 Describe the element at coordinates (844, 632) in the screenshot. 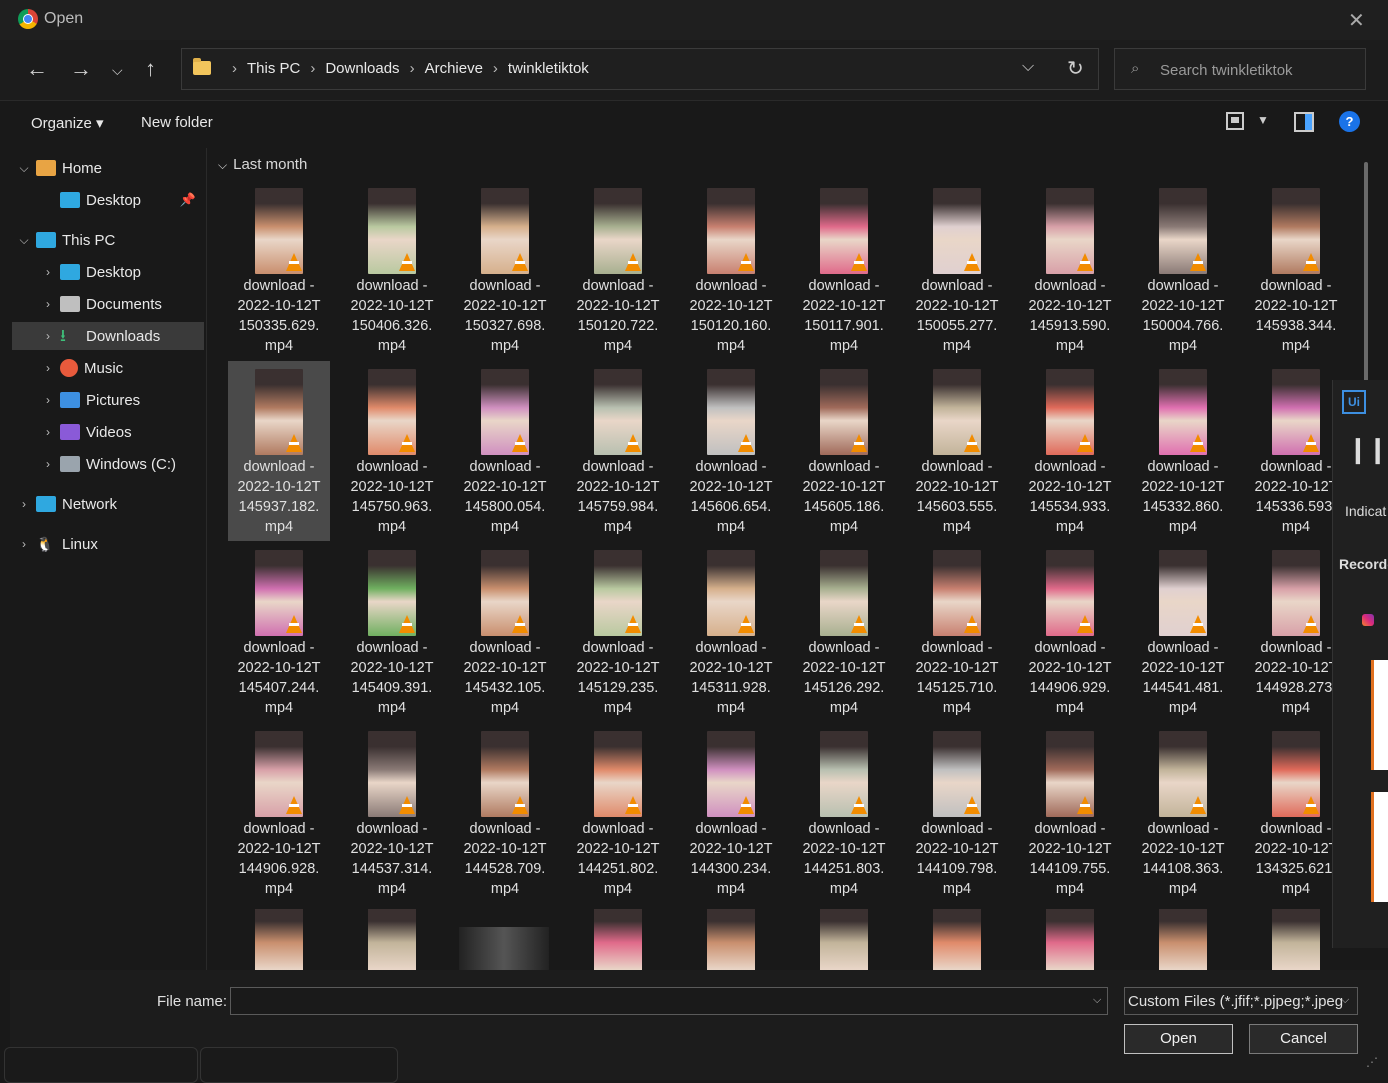

I see `file-tile: download - 2022-10-12T 145126.292. mp4` at that location.